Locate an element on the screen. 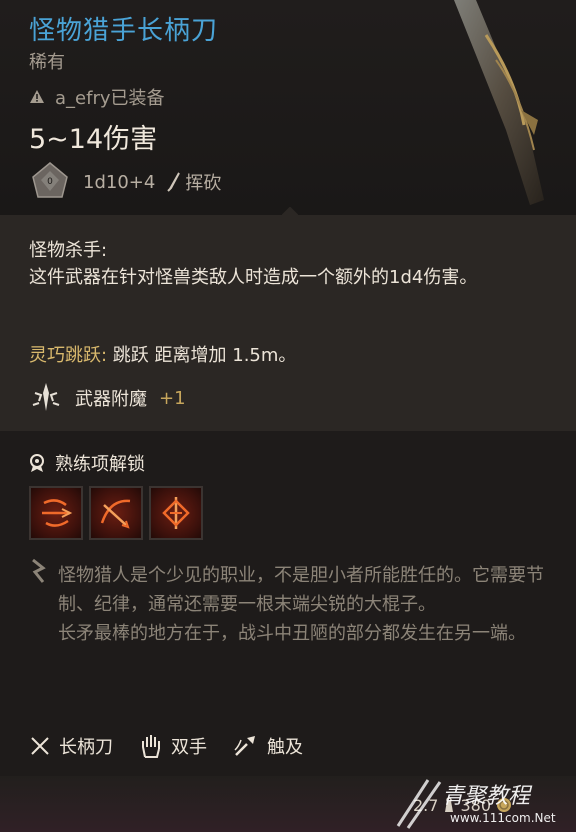  item-rarity: 稀有 is located at coordinates (47, 62).